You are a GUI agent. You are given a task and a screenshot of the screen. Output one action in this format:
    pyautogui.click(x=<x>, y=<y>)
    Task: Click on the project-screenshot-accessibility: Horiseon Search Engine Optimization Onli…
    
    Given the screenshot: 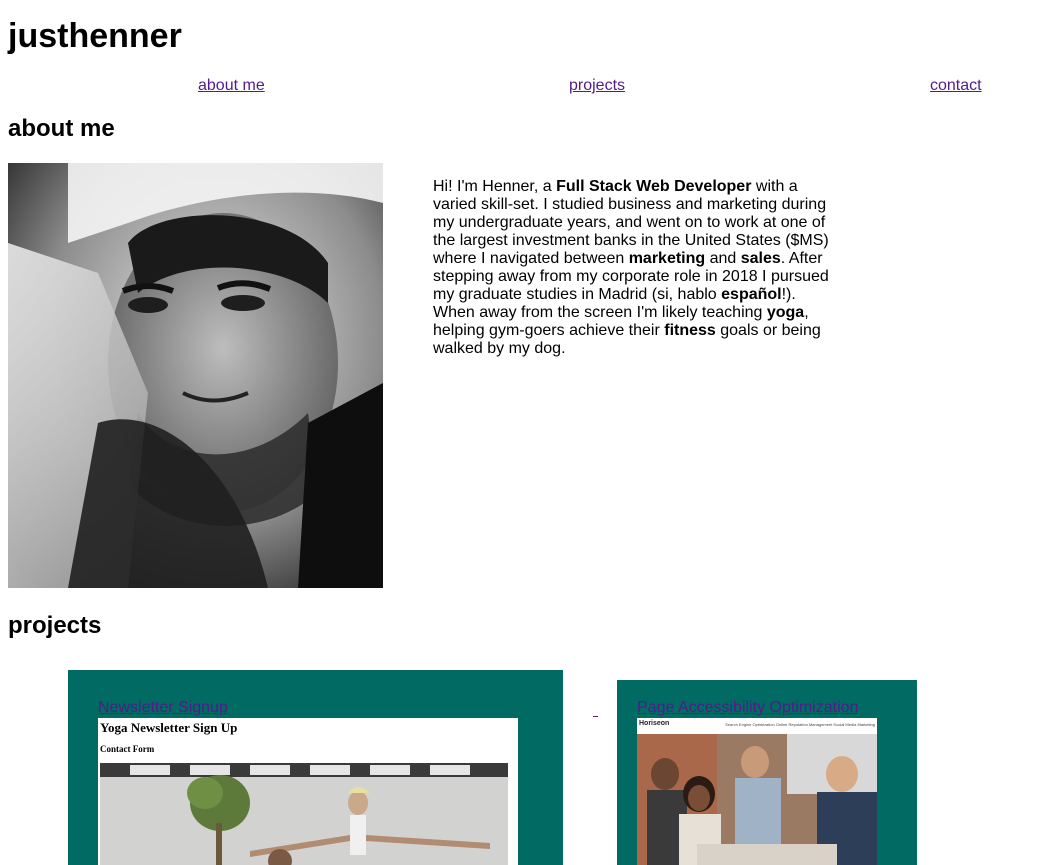 What is the action you would take?
    pyautogui.click(x=757, y=791)
    